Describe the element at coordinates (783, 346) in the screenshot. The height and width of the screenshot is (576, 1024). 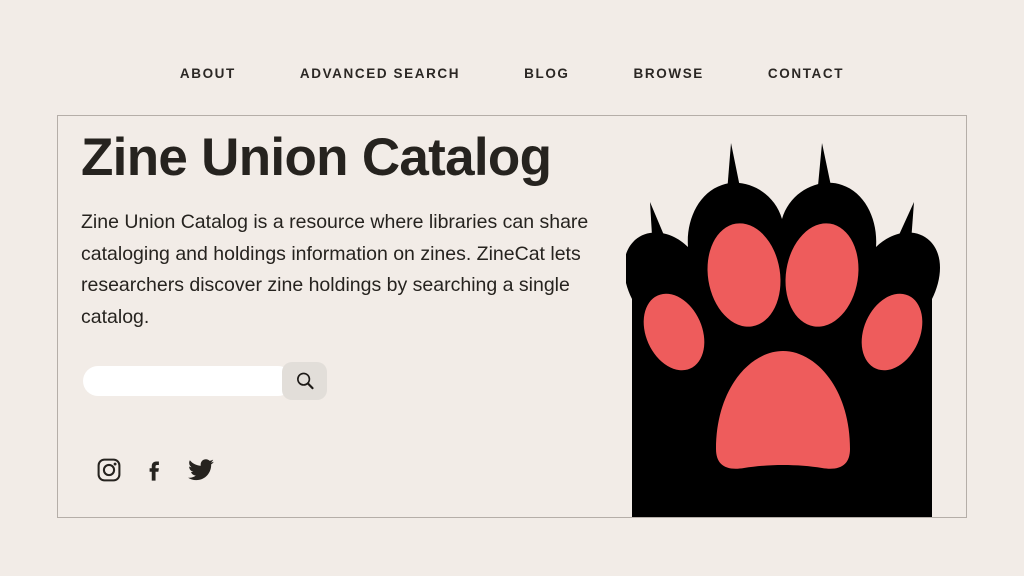
I see `paw-toe-beans` at that location.